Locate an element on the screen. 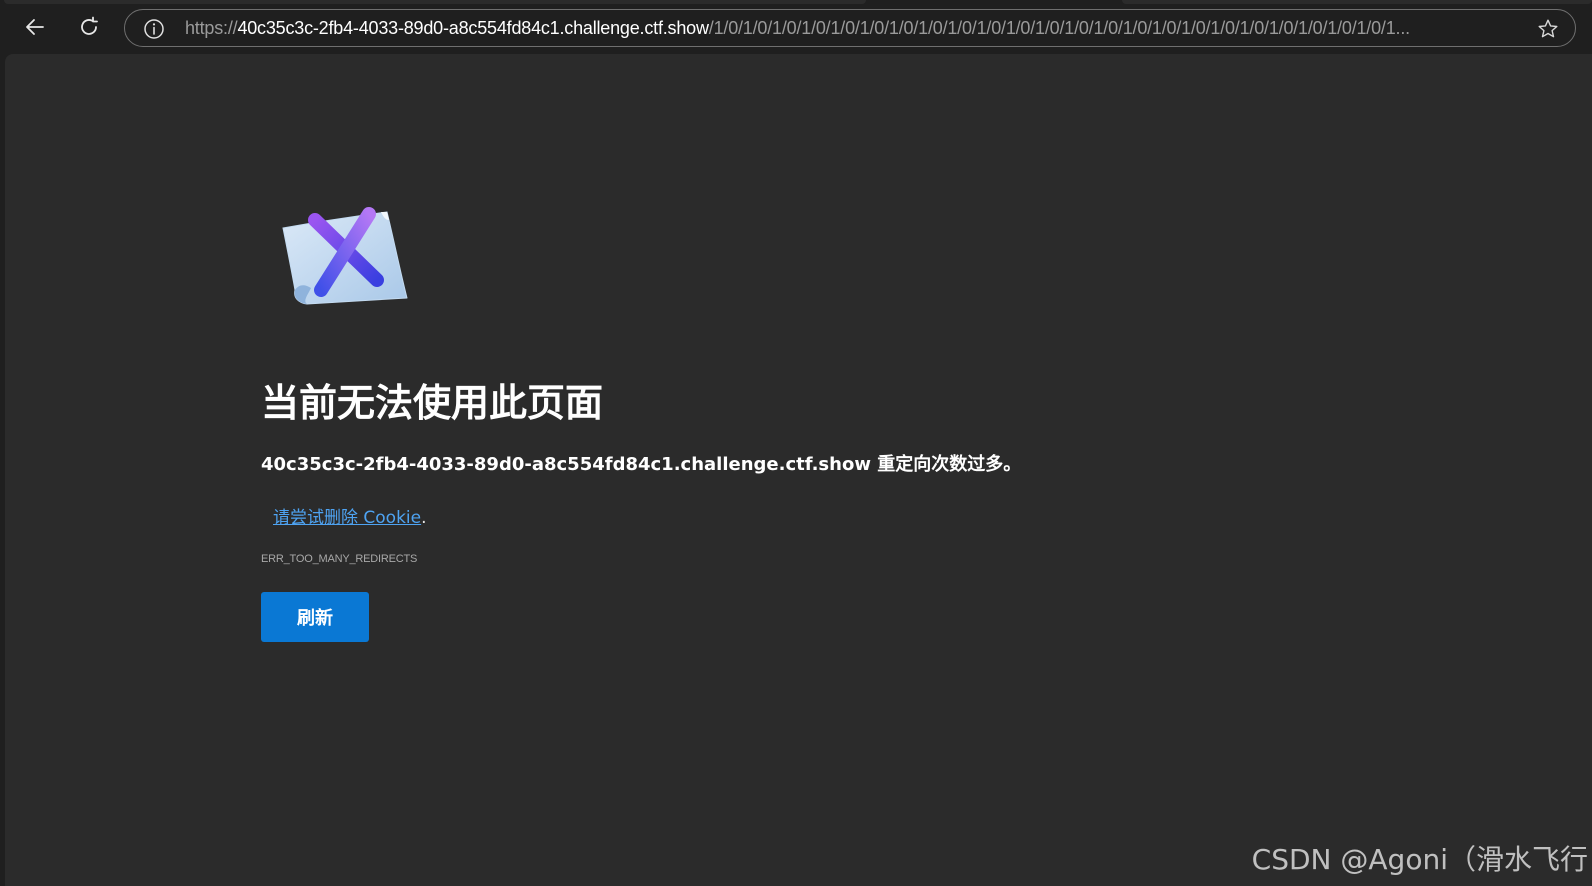  error-document-x-icon is located at coordinates (345, 256).